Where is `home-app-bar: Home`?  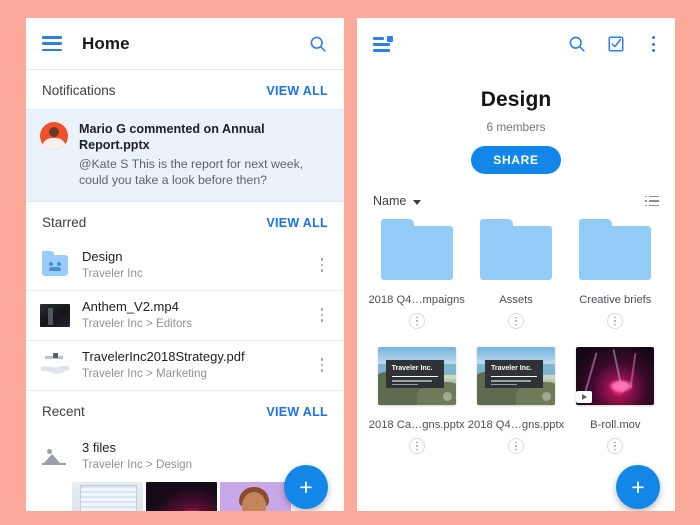
home-app-bar: Home is located at coordinates (185, 44).